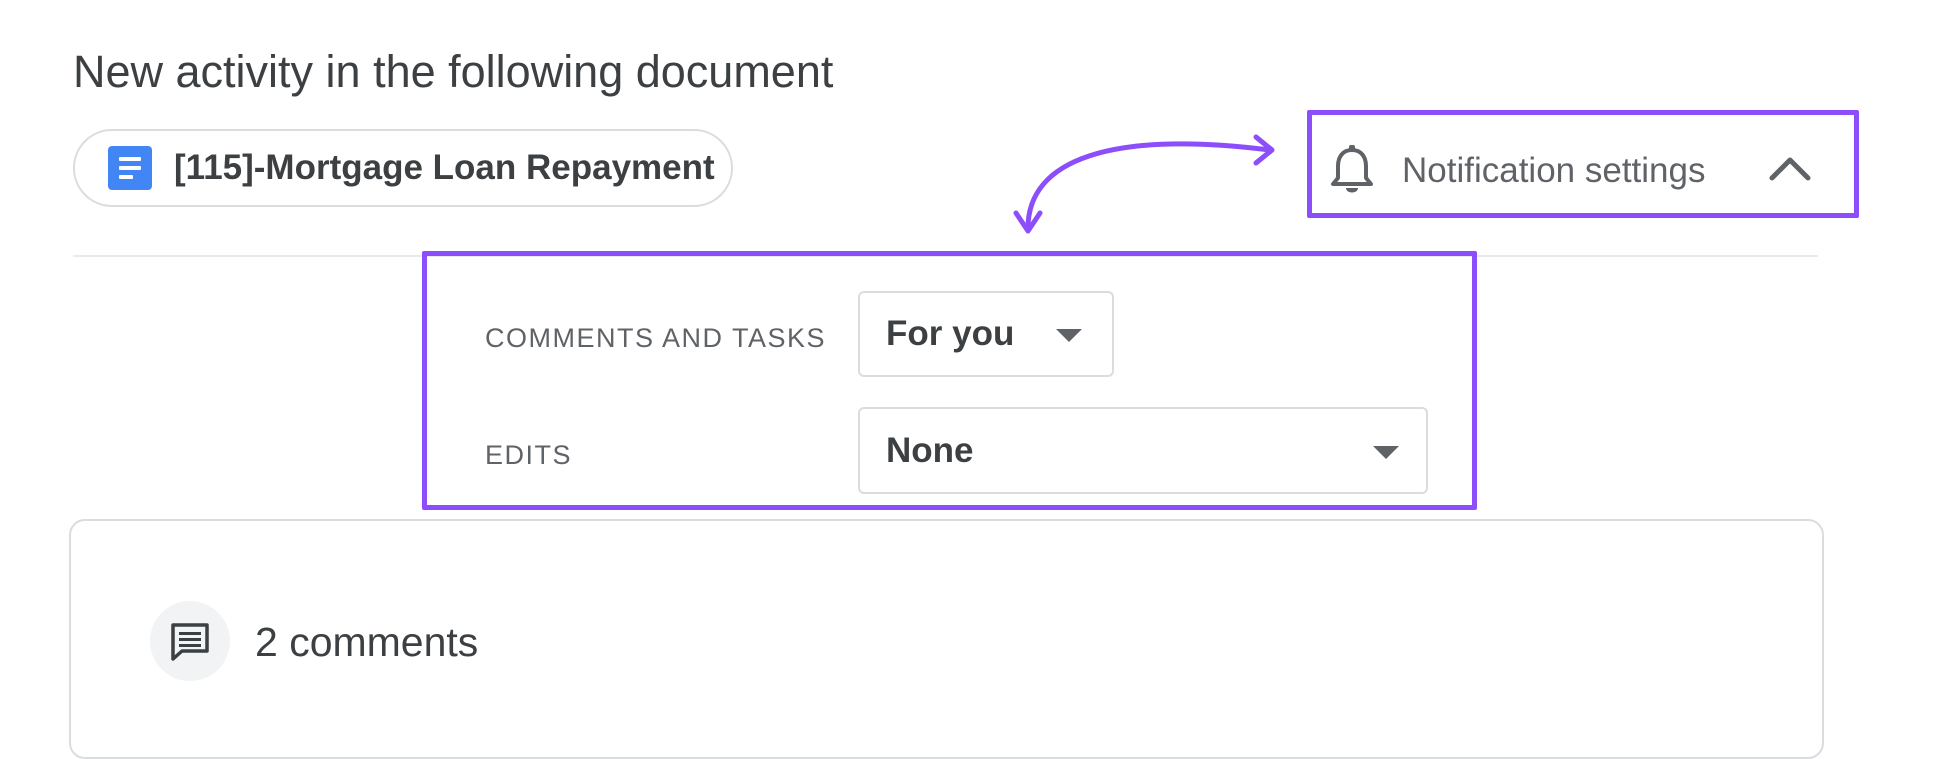 Image resolution: width=1954 pixels, height=759 pixels. What do you see at coordinates (656, 338) in the screenshot?
I see `comments-and-tasks-label: COMMENTS AND TASKS` at bounding box center [656, 338].